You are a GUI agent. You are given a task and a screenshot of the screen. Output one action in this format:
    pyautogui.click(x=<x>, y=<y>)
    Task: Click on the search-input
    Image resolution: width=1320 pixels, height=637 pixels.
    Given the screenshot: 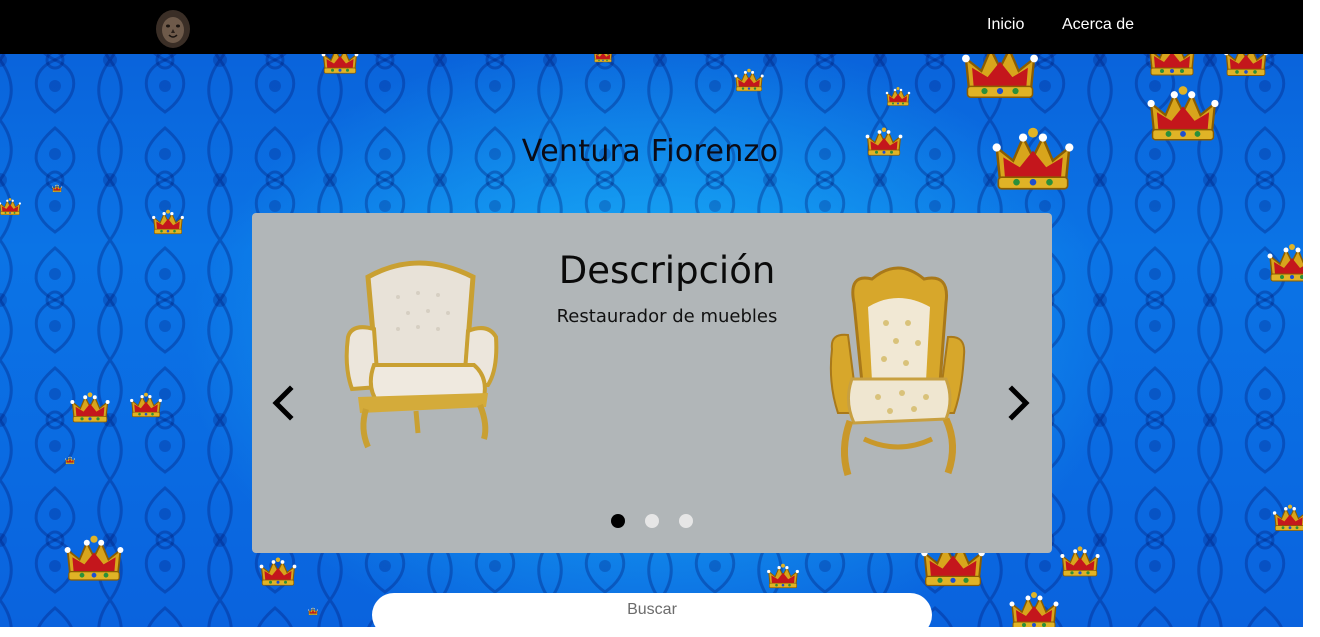 What is the action you would take?
    pyautogui.click(x=652, y=615)
    